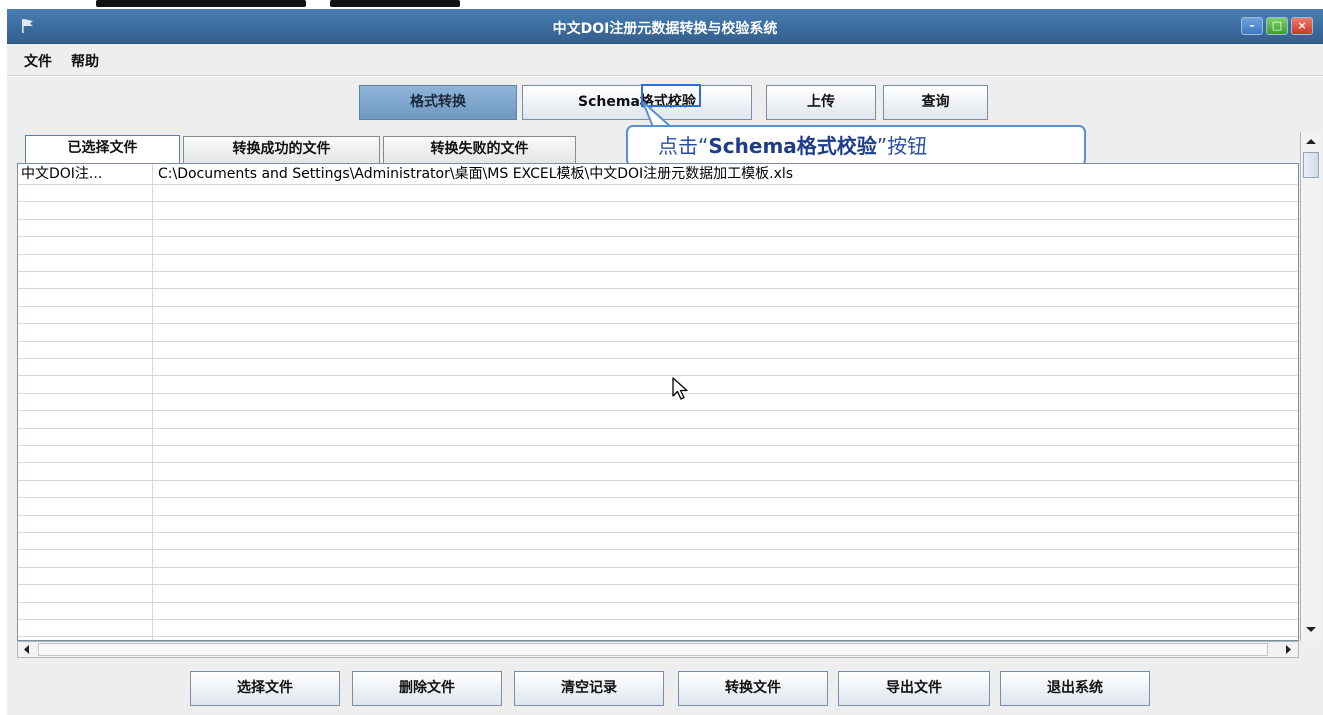 The width and height of the screenshot is (1323, 715). Describe the element at coordinates (703, 146) in the screenshot. I see `callout-open-quote: “` at that location.